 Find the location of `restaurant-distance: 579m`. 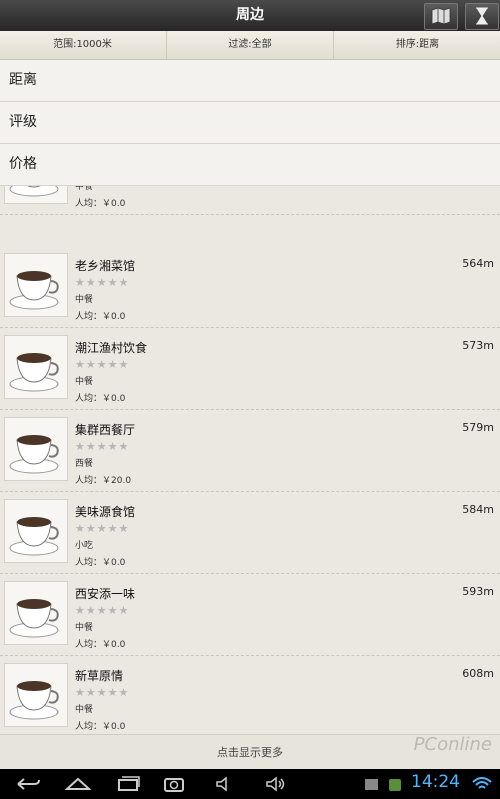

restaurant-distance: 579m is located at coordinates (478, 427).